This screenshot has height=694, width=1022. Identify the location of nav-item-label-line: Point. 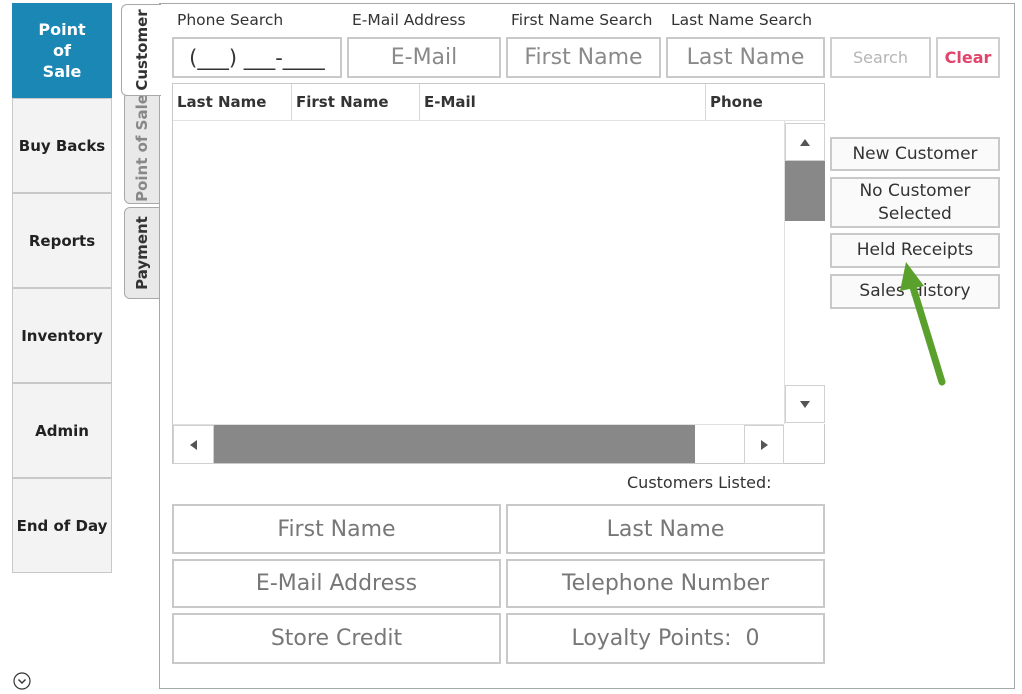
(62, 29).